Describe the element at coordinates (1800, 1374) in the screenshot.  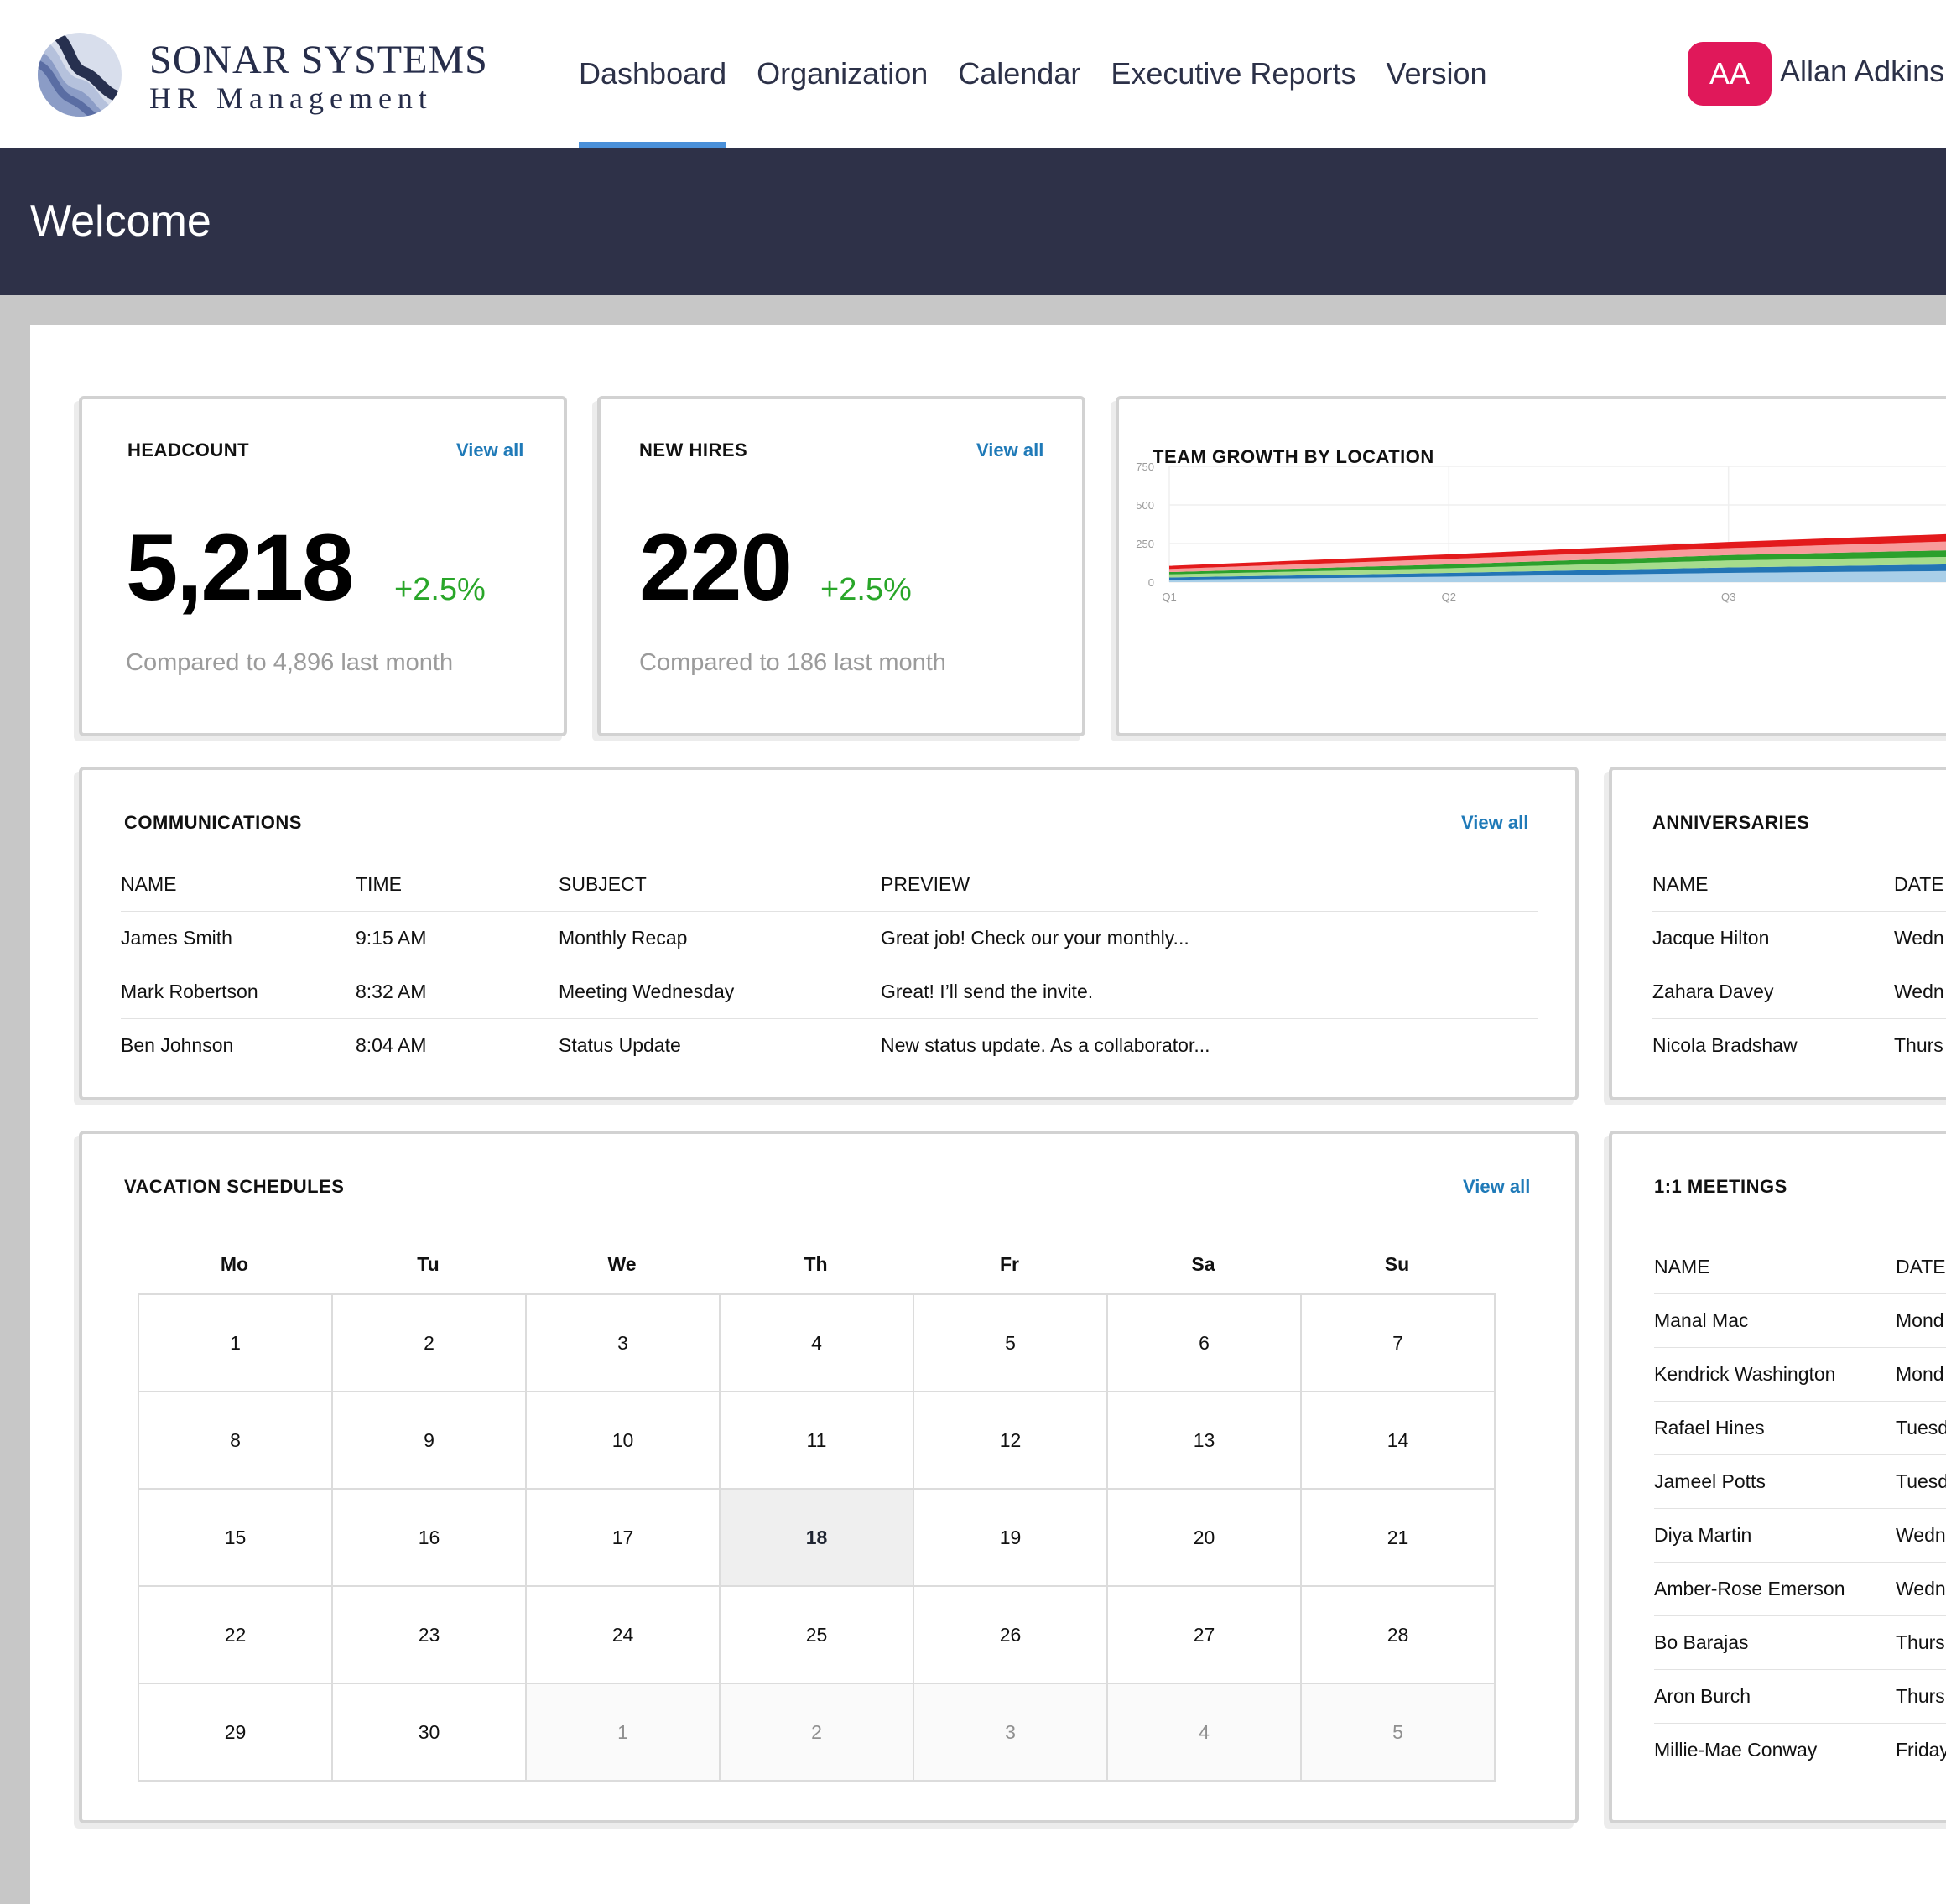
I see `table-row: Kendrick Washington Mond` at that location.